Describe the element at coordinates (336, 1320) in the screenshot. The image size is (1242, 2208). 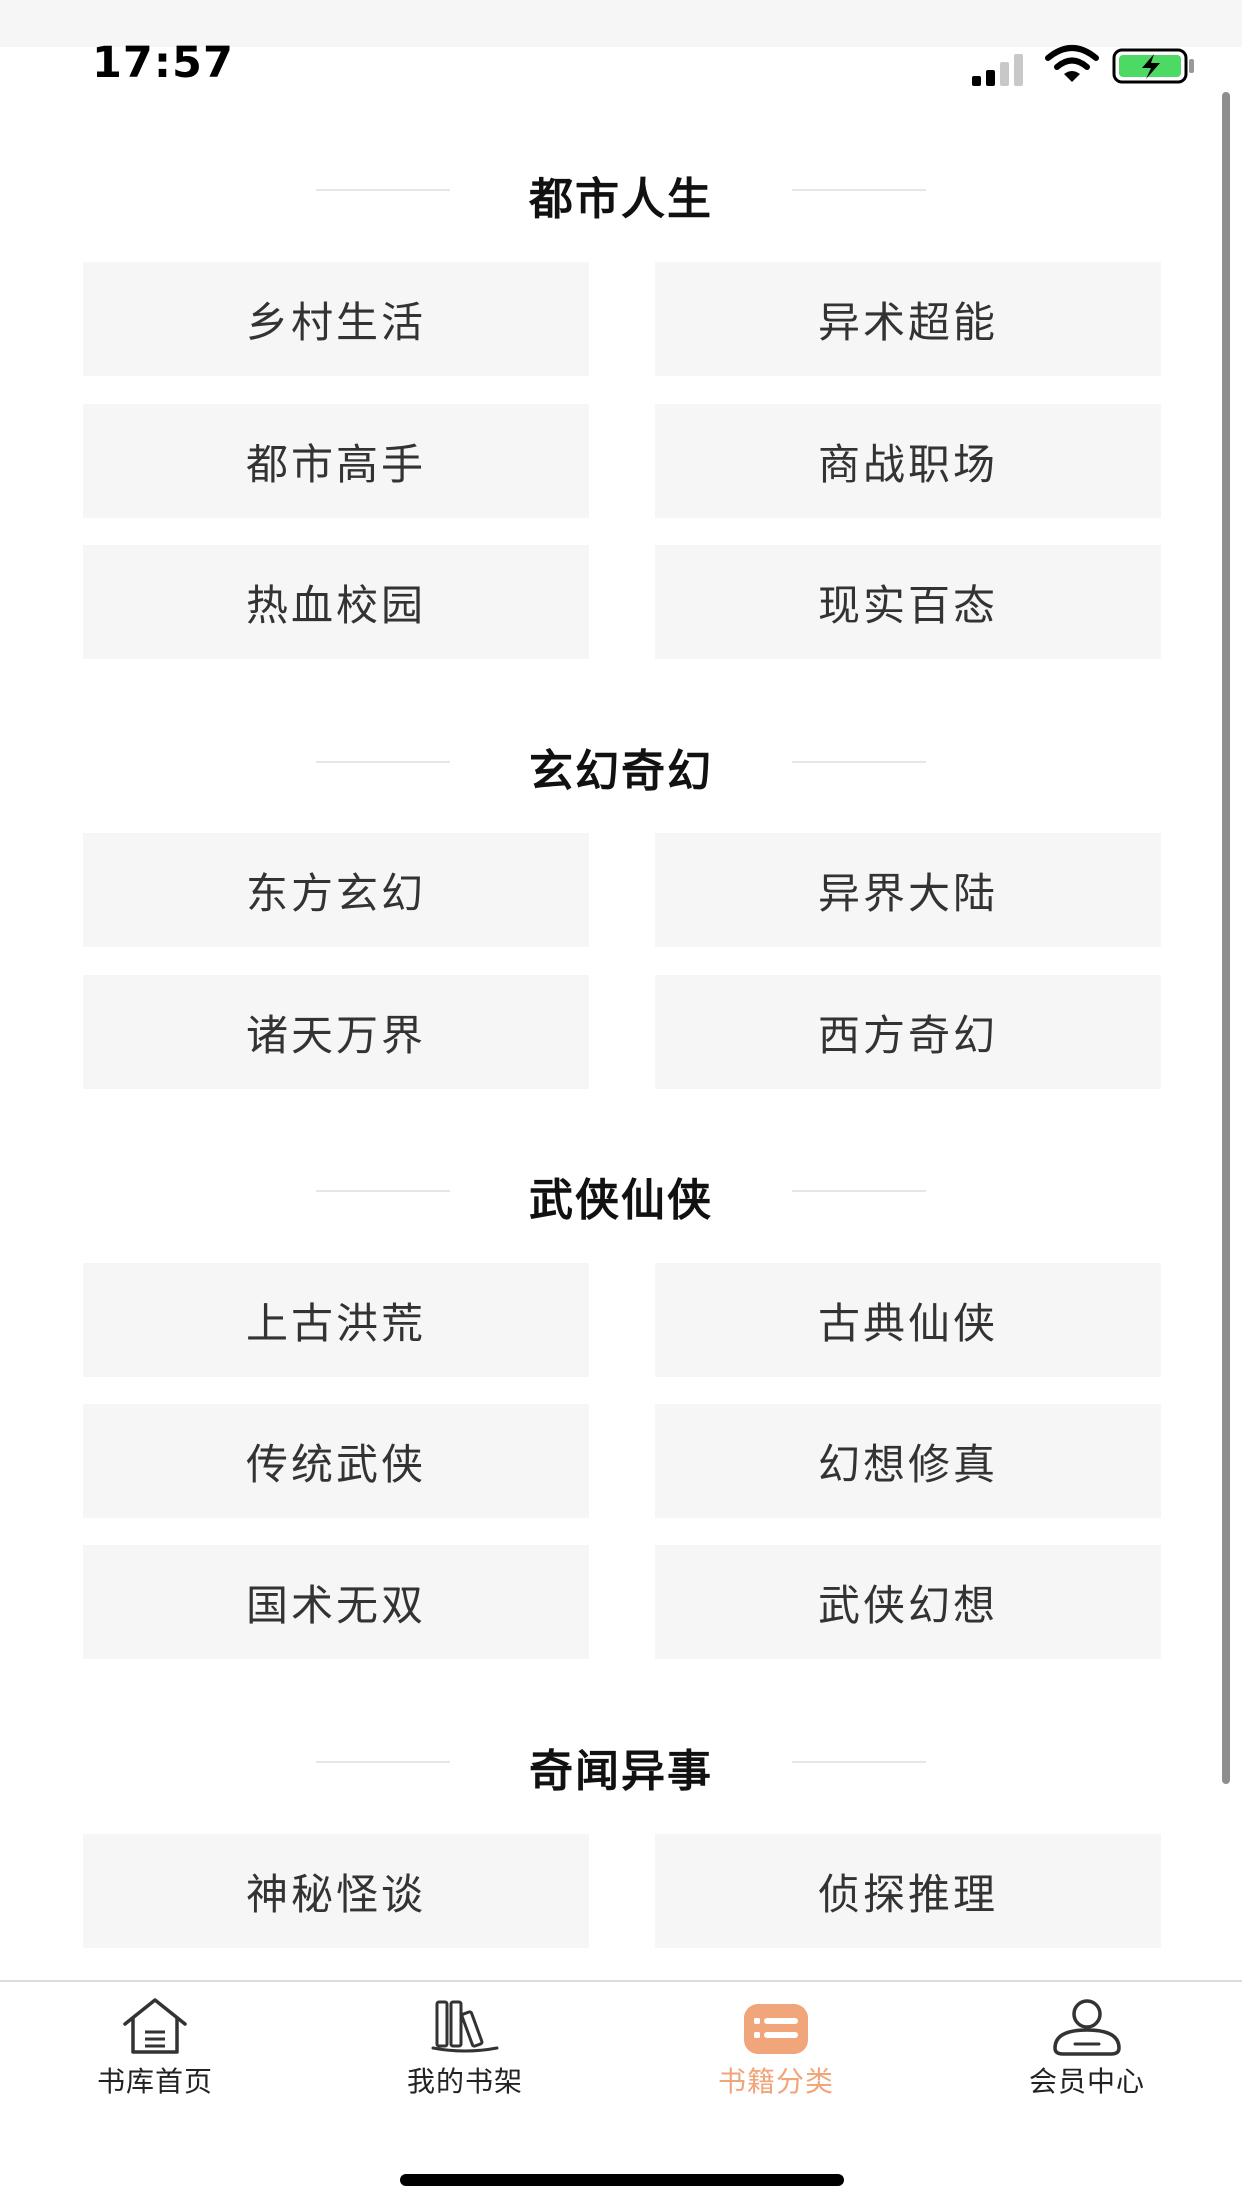
I see `category-button: 上古洪荒` at that location.